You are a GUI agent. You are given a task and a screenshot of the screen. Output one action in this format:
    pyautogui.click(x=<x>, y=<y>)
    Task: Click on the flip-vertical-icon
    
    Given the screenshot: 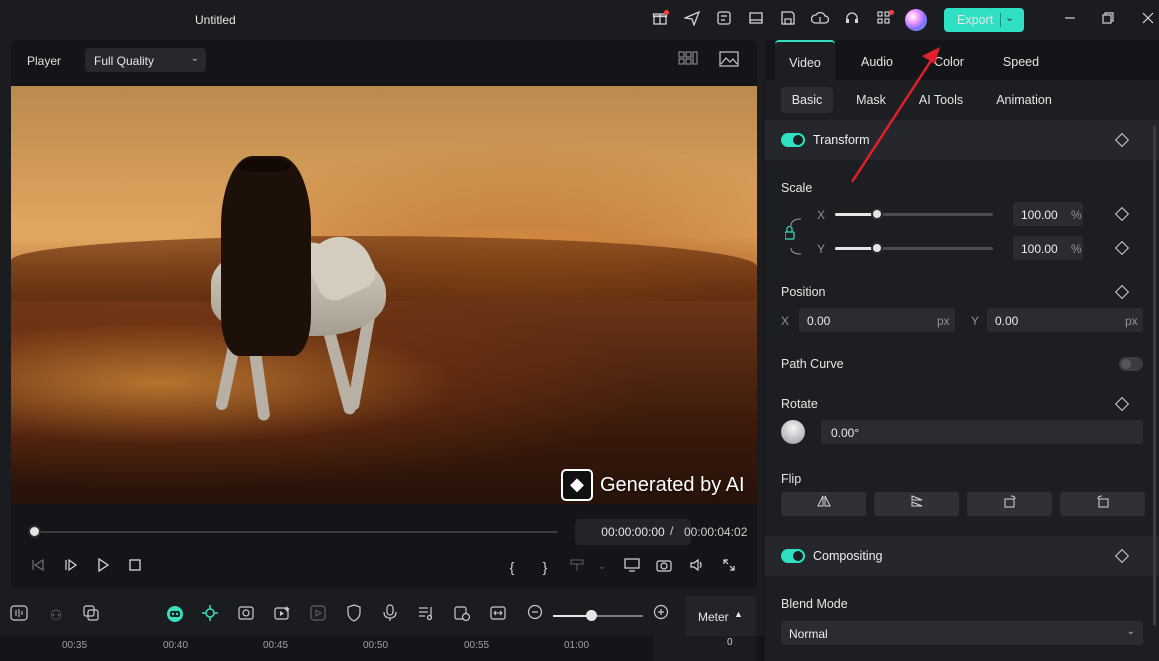 What is the action you would take?
    pyautogui.click(x=916, y=501)
    